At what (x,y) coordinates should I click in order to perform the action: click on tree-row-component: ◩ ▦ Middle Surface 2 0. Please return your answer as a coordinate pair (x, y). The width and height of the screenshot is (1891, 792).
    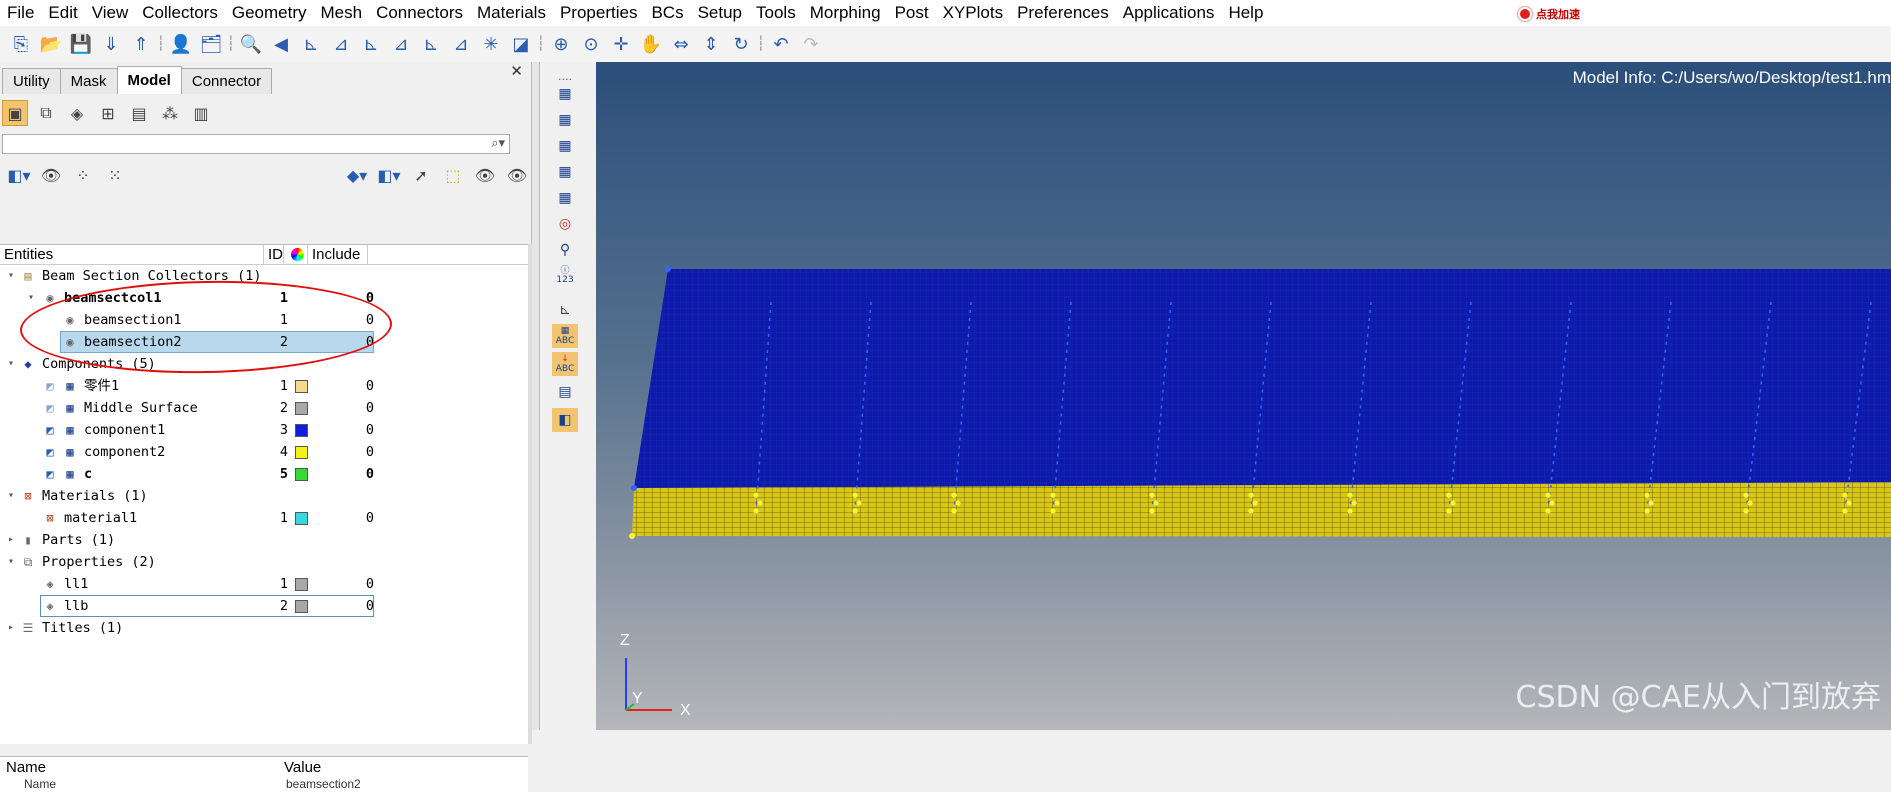
    Looking at the image, I should click on (264, 408).